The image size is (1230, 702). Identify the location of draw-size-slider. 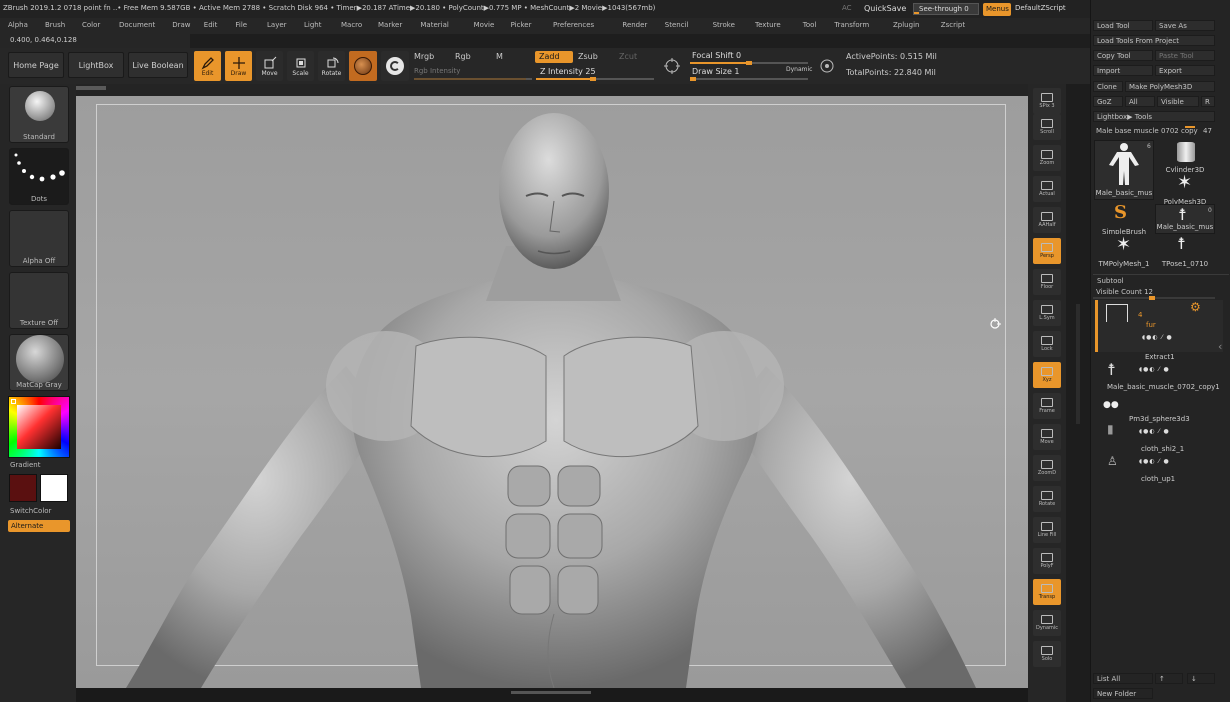
(749, 79).